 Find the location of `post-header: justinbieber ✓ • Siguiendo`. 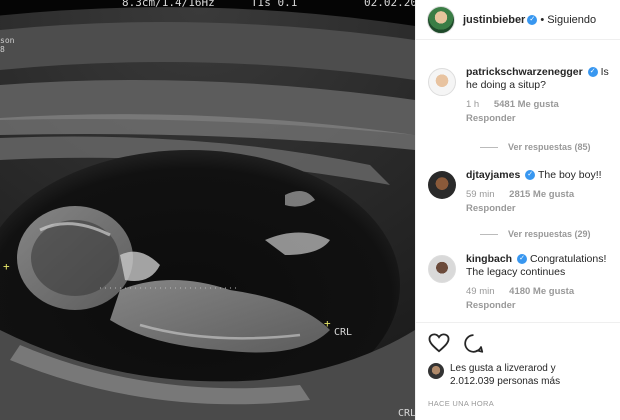

post-header: justinbieber ✓ • Siguiendo is located at coordinates (518, 20).